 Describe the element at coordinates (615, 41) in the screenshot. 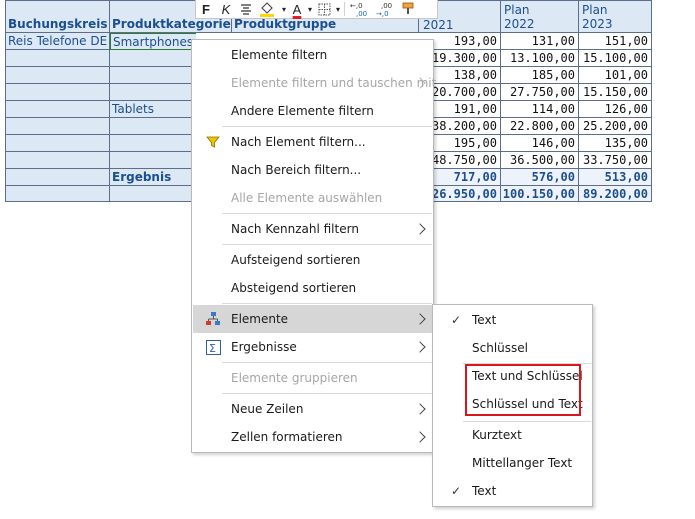

I see `table-cell: 151,00` at that location.